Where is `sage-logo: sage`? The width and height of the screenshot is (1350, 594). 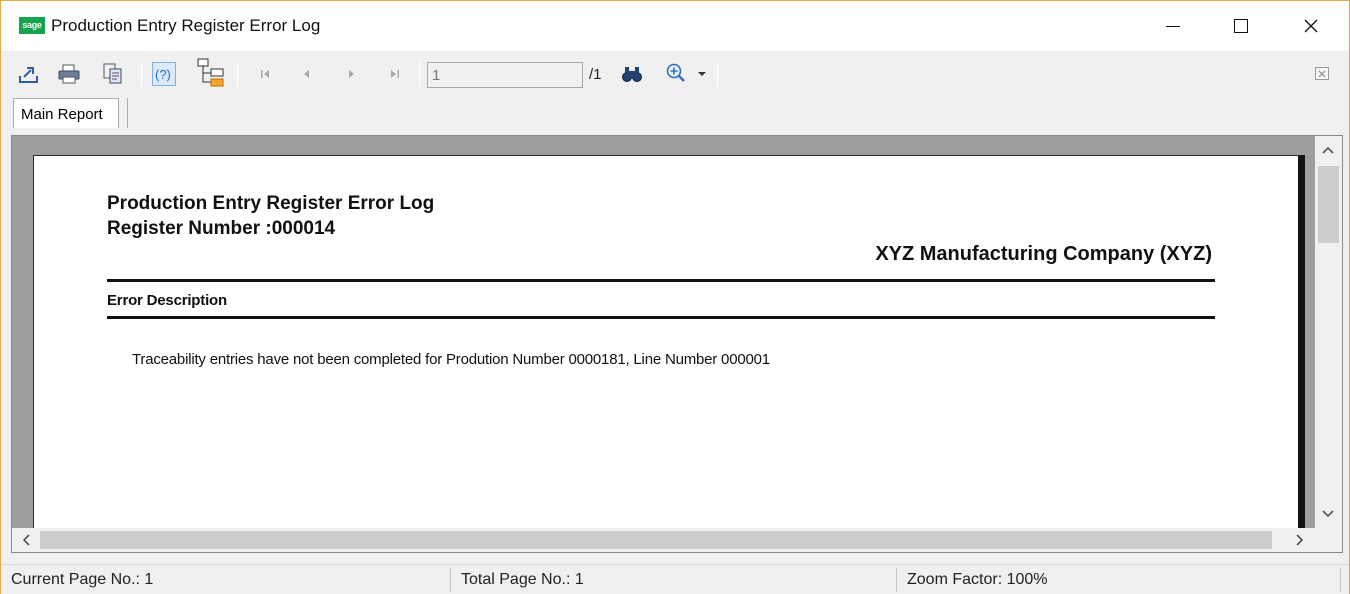
sage-logo: sage is located at coordinates (32, 25).